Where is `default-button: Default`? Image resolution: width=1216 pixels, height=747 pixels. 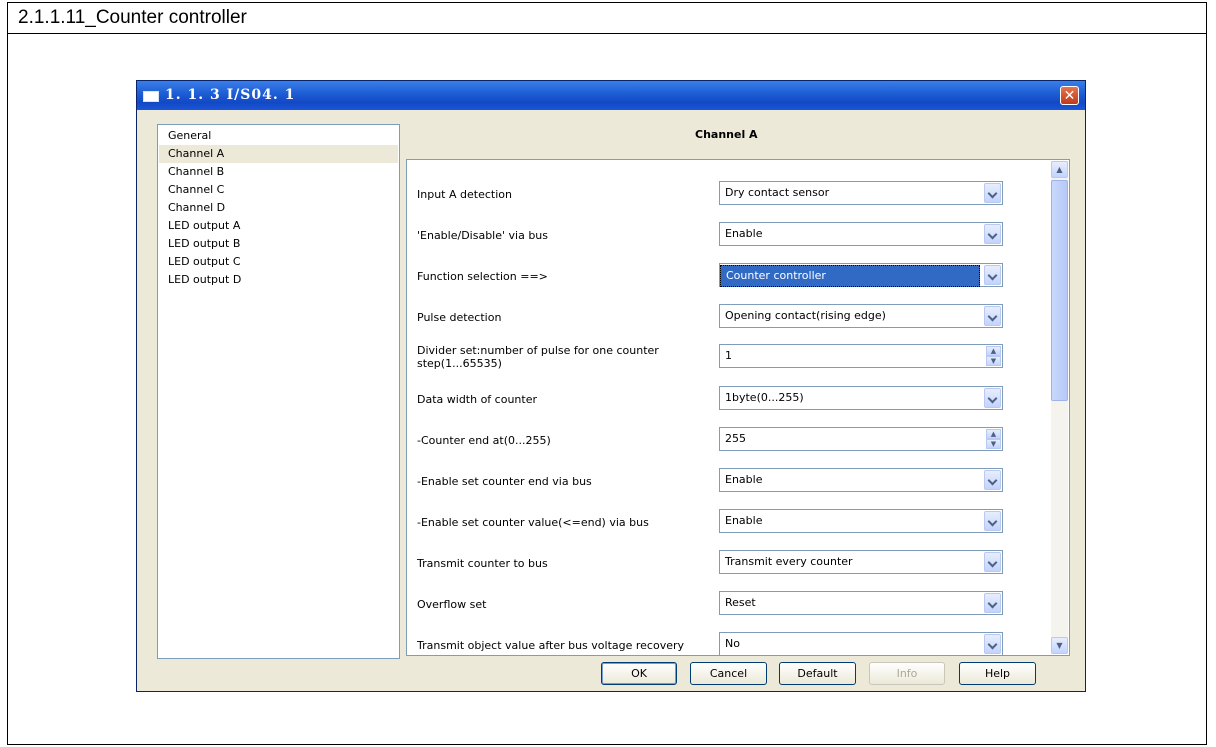 default-button: Default is located at coordinates (817, 673).